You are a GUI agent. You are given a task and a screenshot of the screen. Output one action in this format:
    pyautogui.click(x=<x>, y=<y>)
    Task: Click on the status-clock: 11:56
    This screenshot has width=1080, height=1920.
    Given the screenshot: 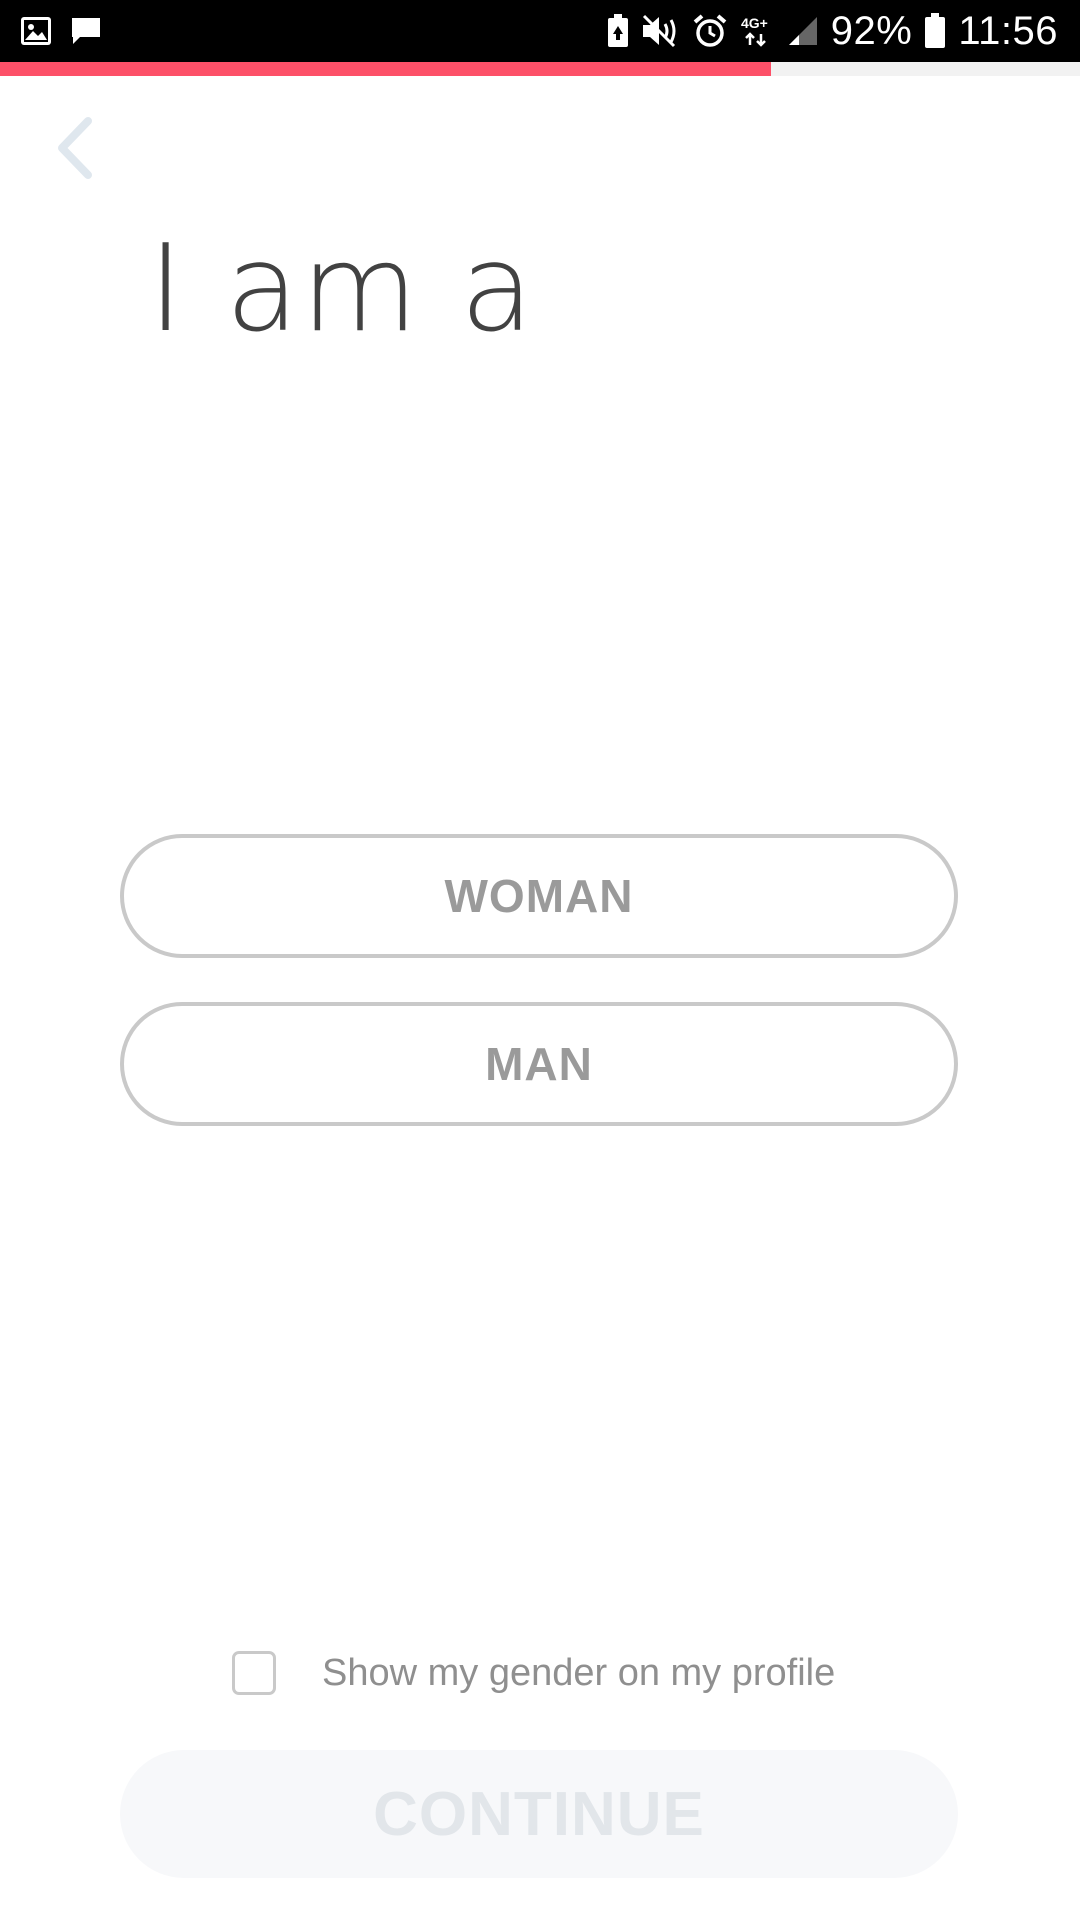 What is the action you would take?
    pyautogui.click(x=1008, y=30)
    